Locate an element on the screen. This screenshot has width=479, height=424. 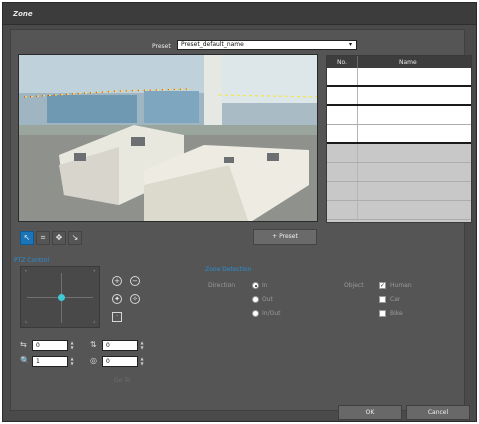
zoom-input: 1 ▲ ▼ is located at coordinates (53, 361).